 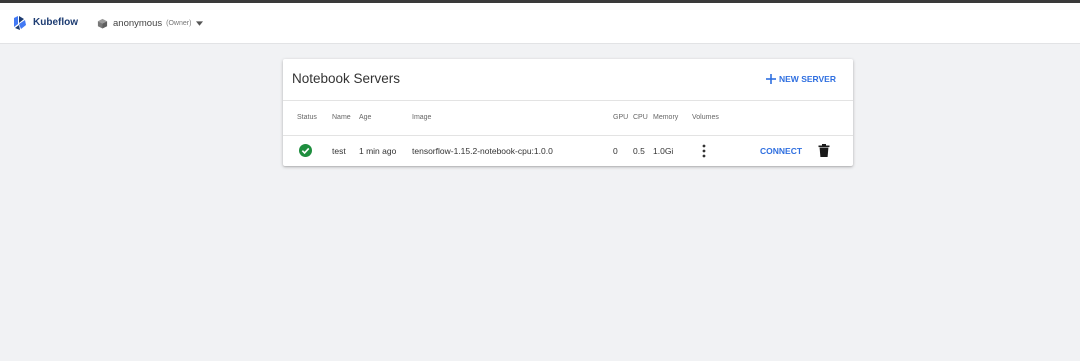 I want to click on column-header-status: Status, so click(x=307, y=117).